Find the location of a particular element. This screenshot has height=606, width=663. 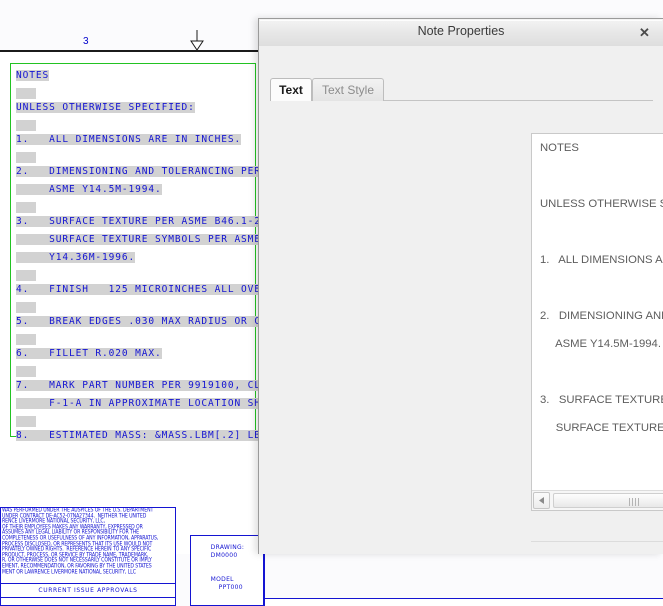

note-text-line: 3. SURFACE TEXTURE PER ASME B46.1-200 is located at coordinates (601, 400).